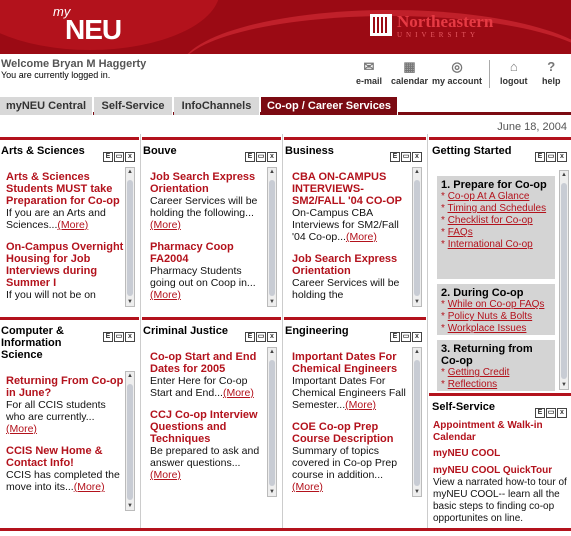 The image size is (571, 536). What do you see at coordinates (498, 432) in the screenshot?
I see `appointment-calendar-link: Appointment & Walk-in Calendar` at bounding box center [498, 432].